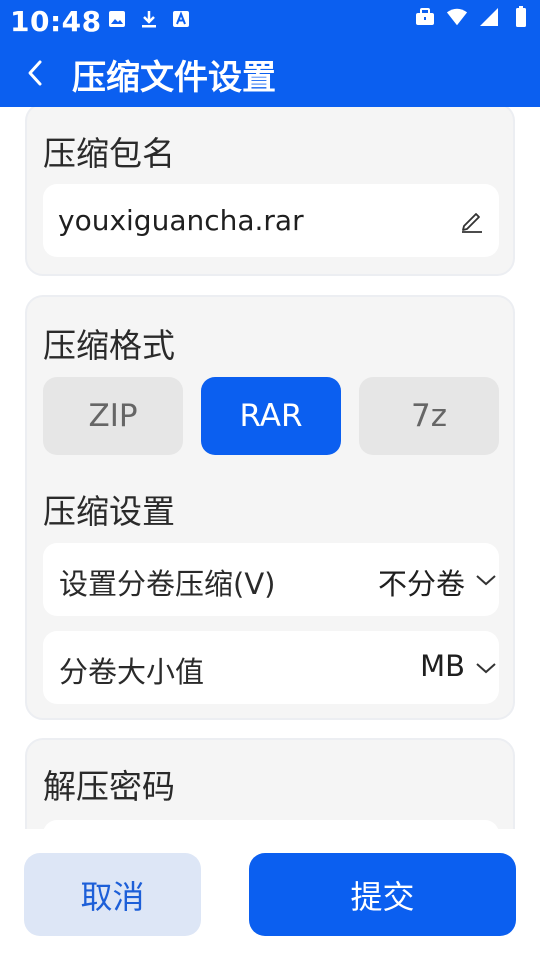 Image resolution: width=540 pixels, height=960 pixels. I want to click on format-option-rar: RAR, so click(271, 416).